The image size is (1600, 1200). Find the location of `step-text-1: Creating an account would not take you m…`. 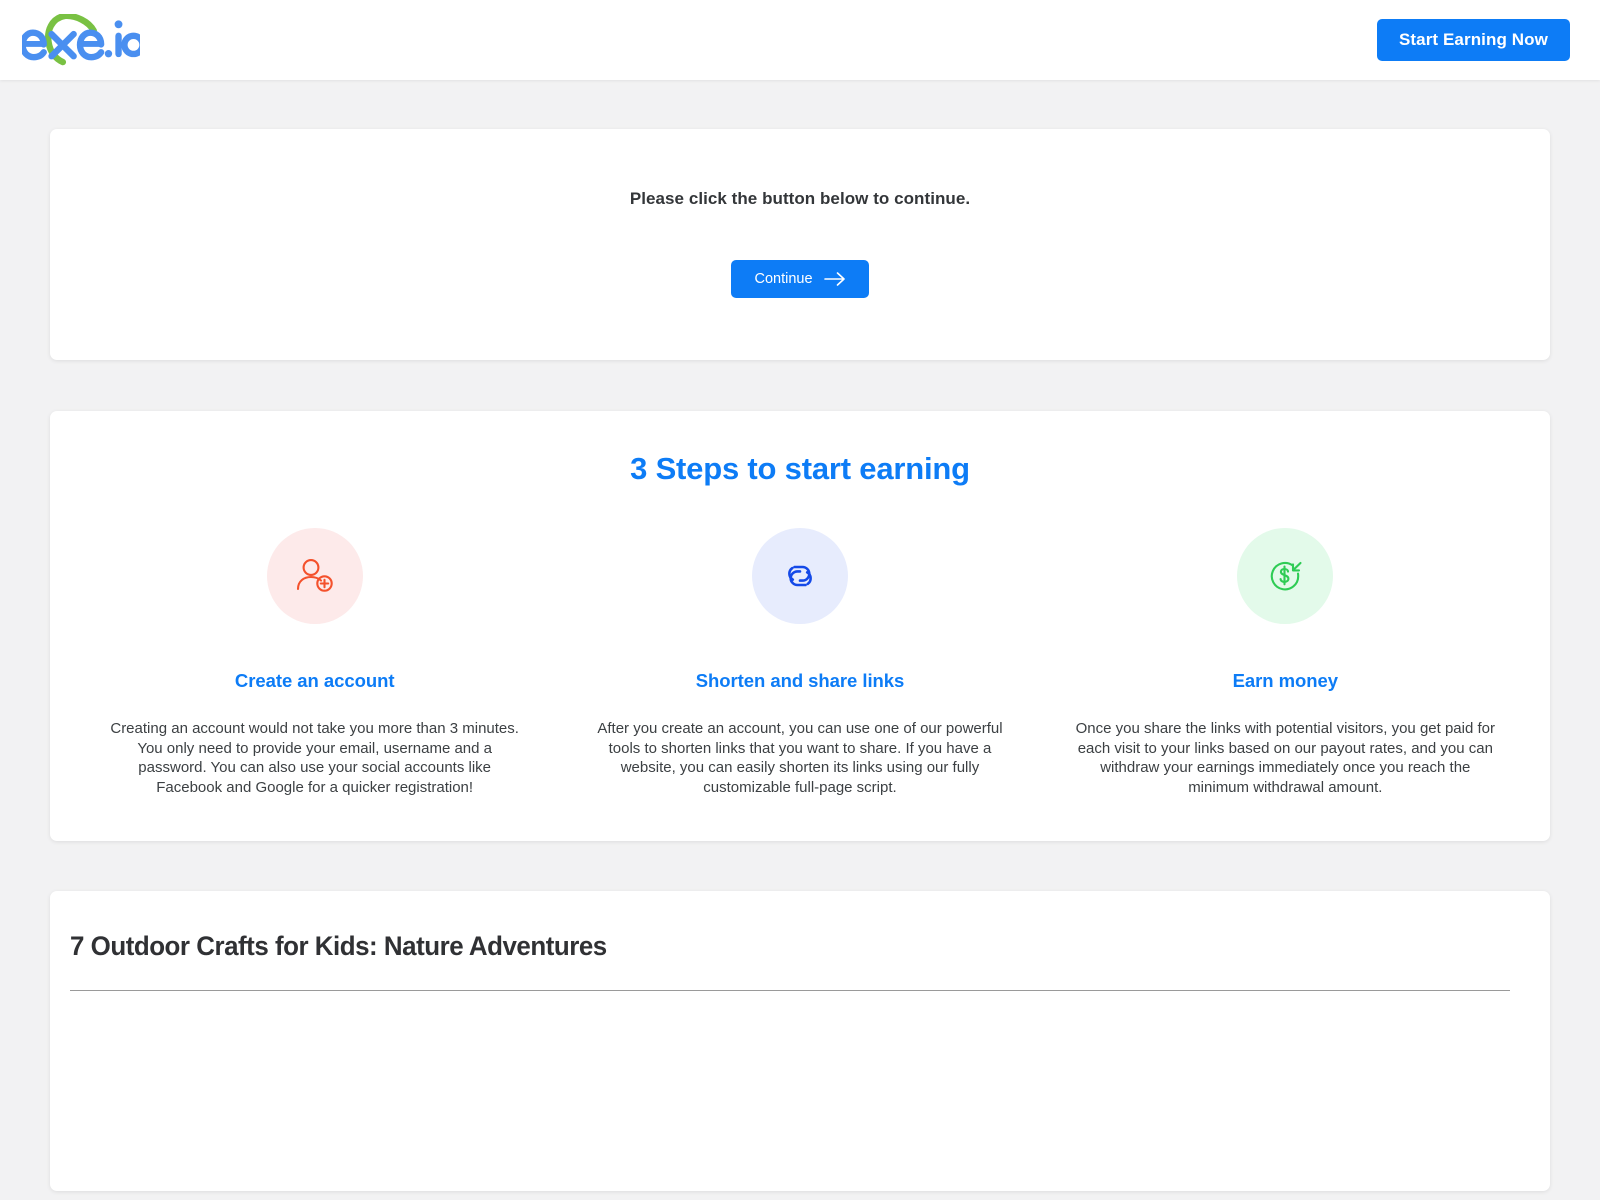

step-text-1: Creating an account would not take you m… is located at coordinates (314, 758).